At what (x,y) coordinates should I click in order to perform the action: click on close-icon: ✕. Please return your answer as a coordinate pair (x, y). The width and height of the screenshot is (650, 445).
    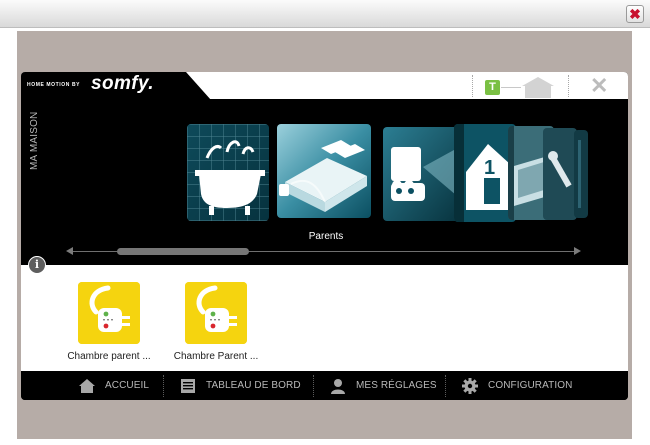
    Looking at the image, I should click on (599, 86).